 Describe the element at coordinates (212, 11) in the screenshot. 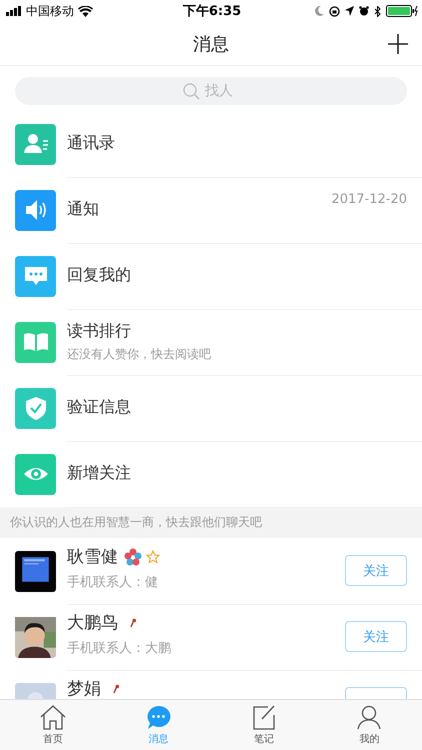

I see `status-time: 下午6:35` at that location.